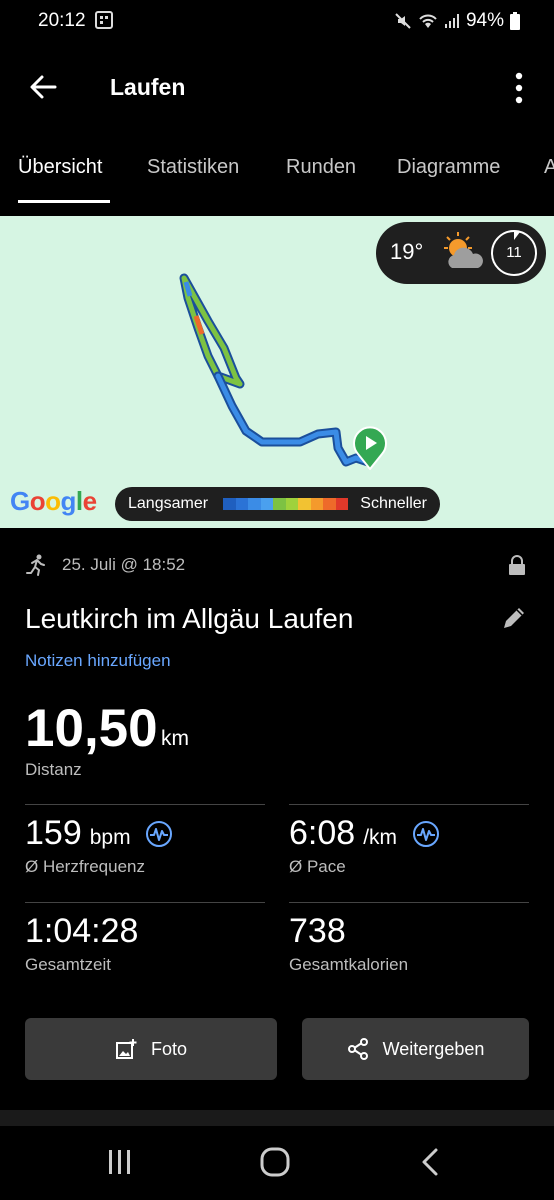 Image resolution: width=554 pixels, height=1200 pixels. What do you see at coordinates (433, 1048) in the screenshot?
I see `share-label: Weitergeben` at bounding box center [433, 1048].